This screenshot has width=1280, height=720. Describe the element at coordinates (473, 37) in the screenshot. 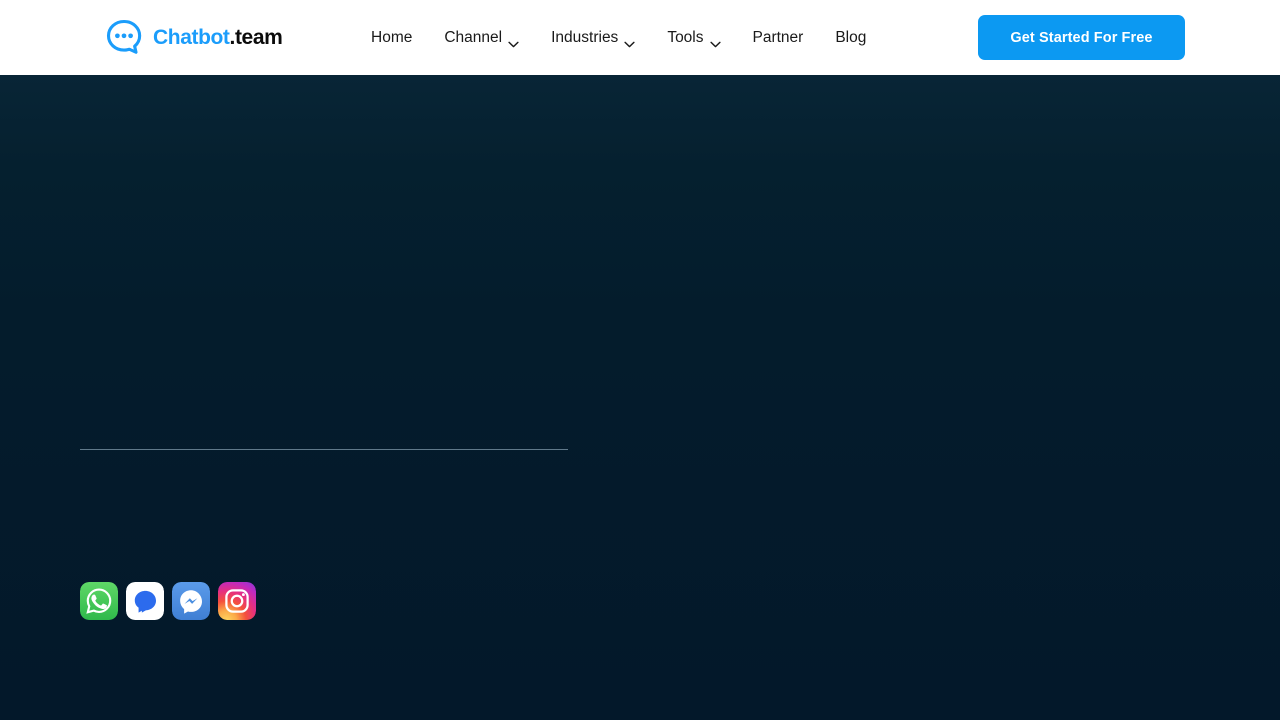

I see `nav-item-label: Channel` at that location.